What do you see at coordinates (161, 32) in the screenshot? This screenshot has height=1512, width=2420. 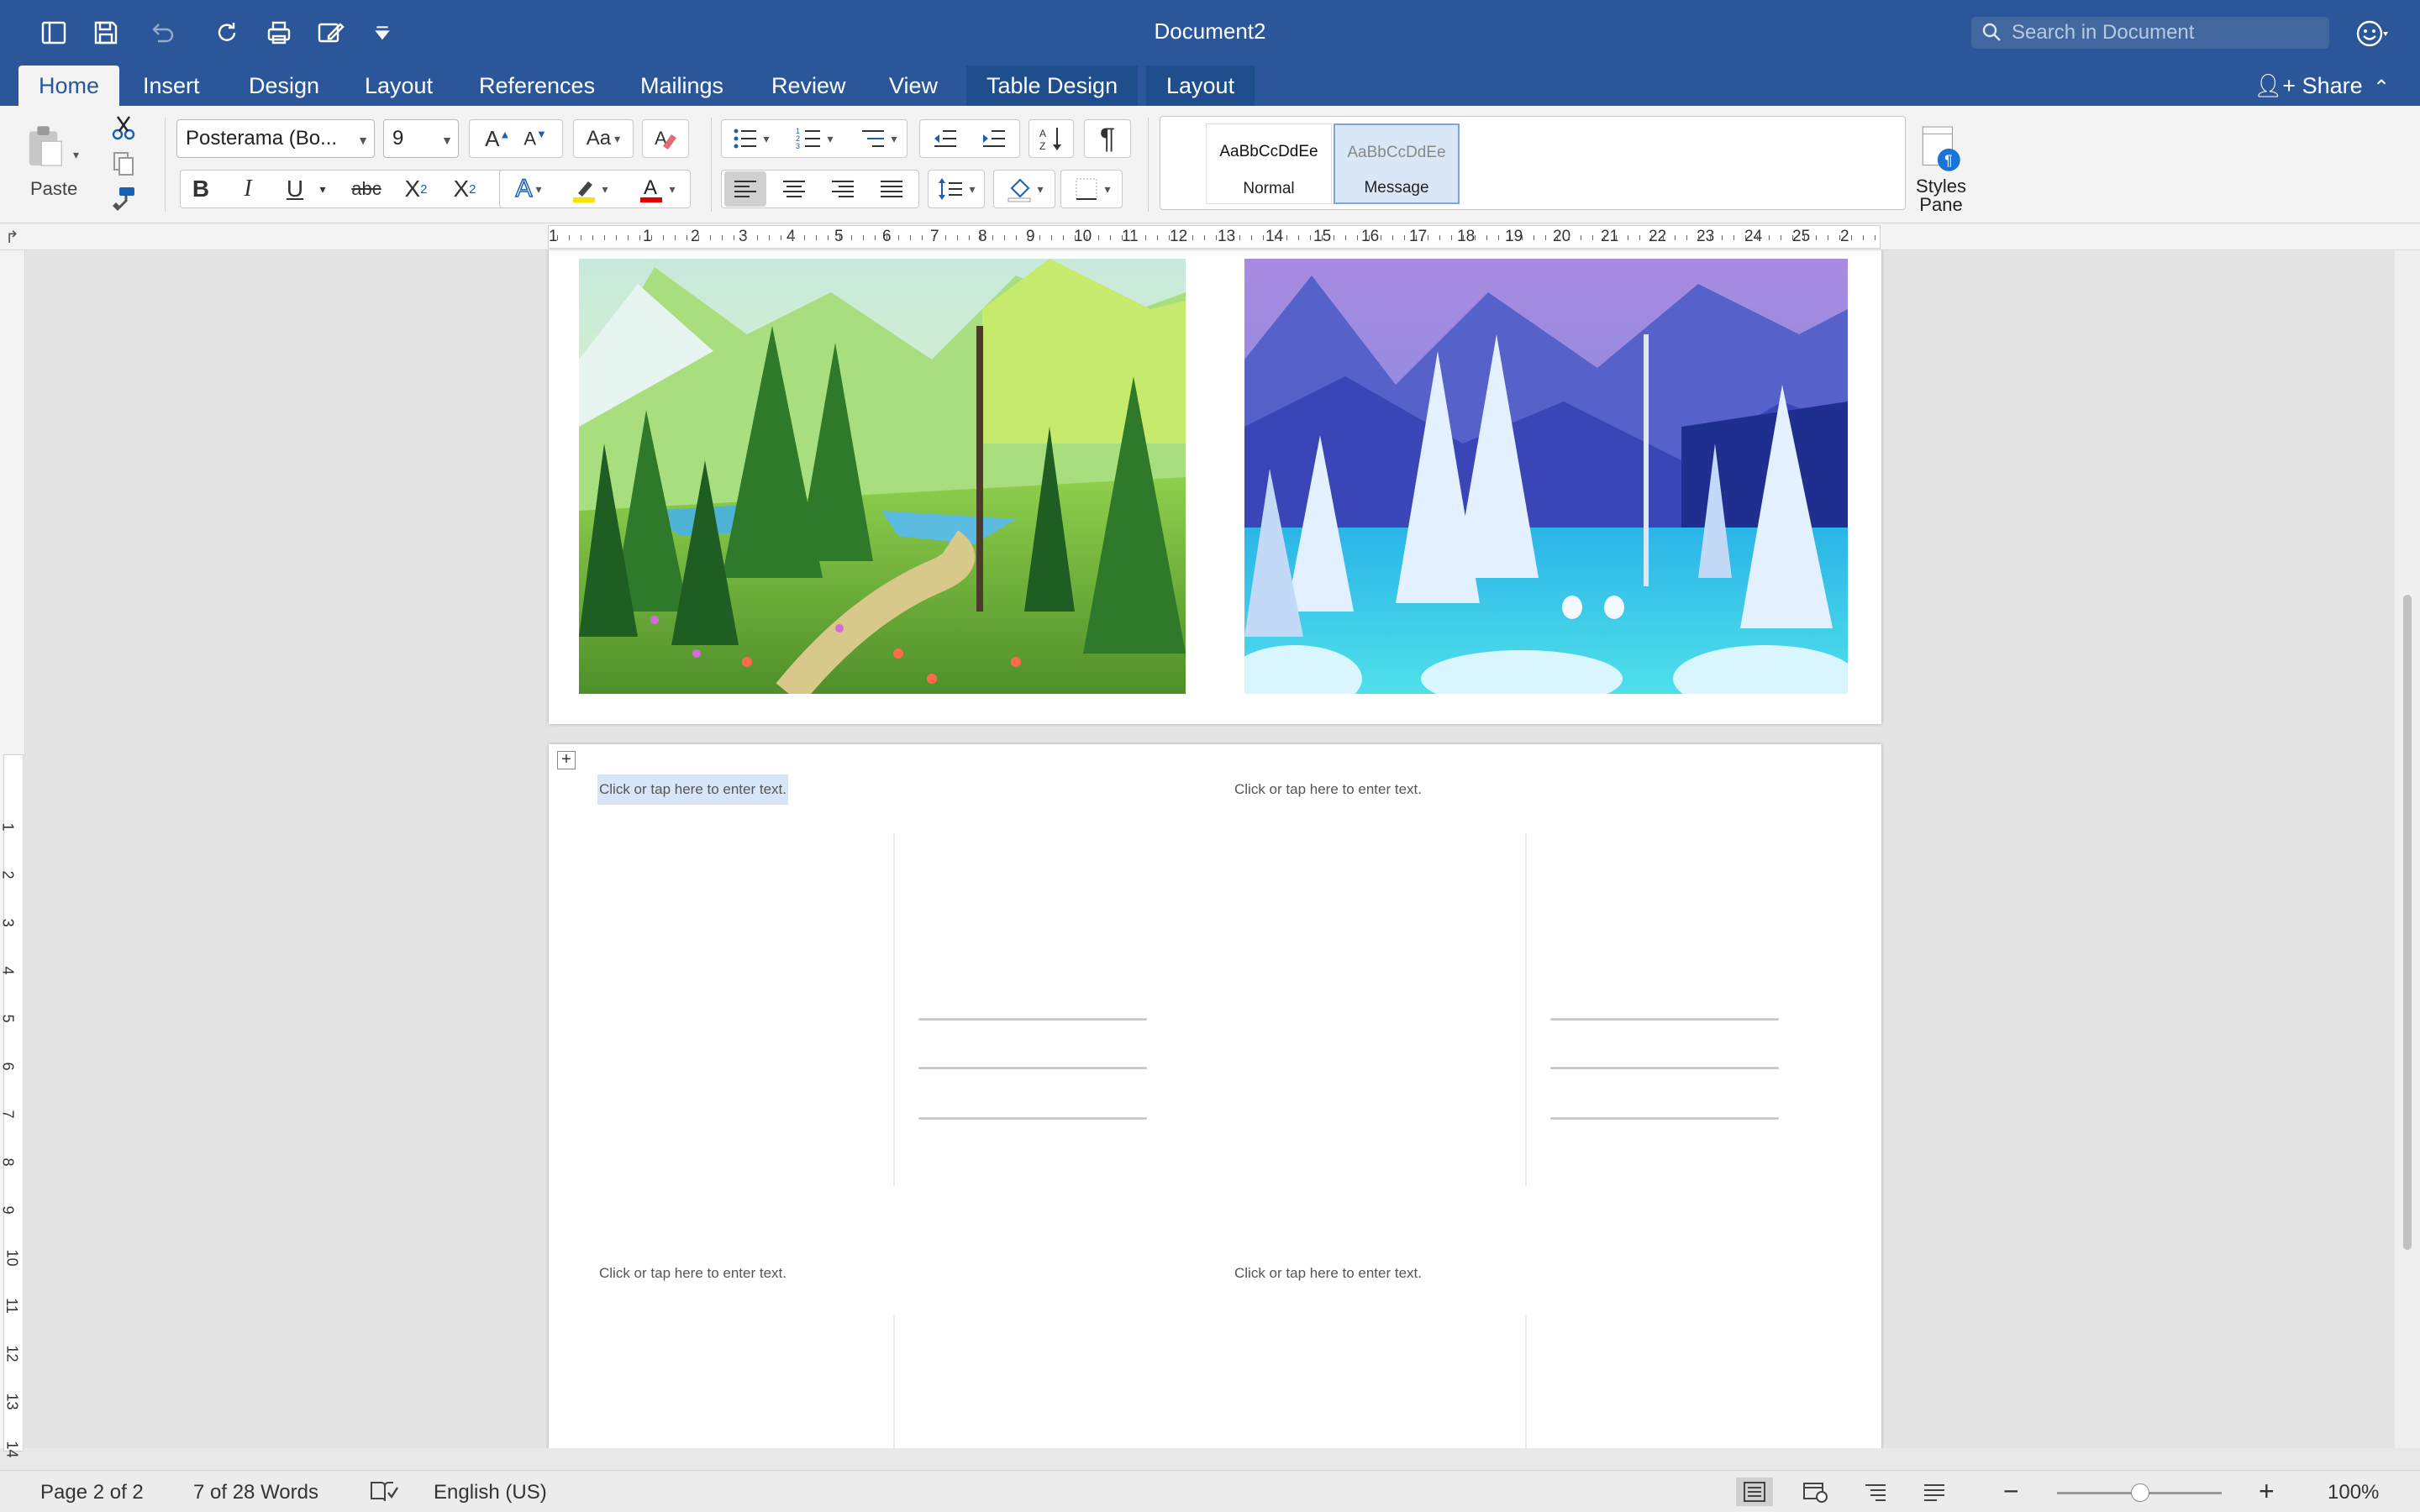 I see `undo-icon` at bounding box center [161, 32].